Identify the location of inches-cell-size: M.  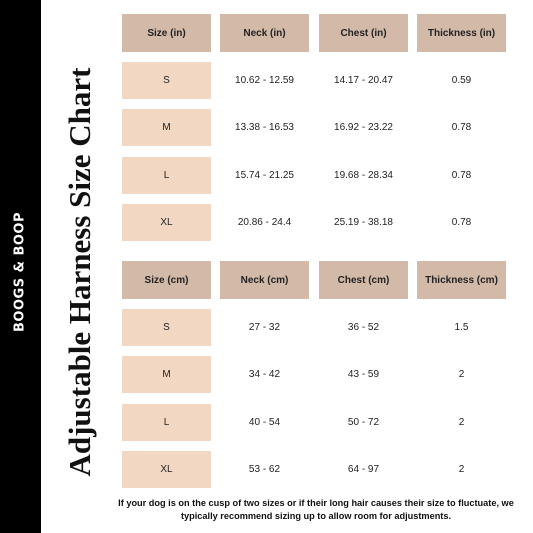
(166, 127).